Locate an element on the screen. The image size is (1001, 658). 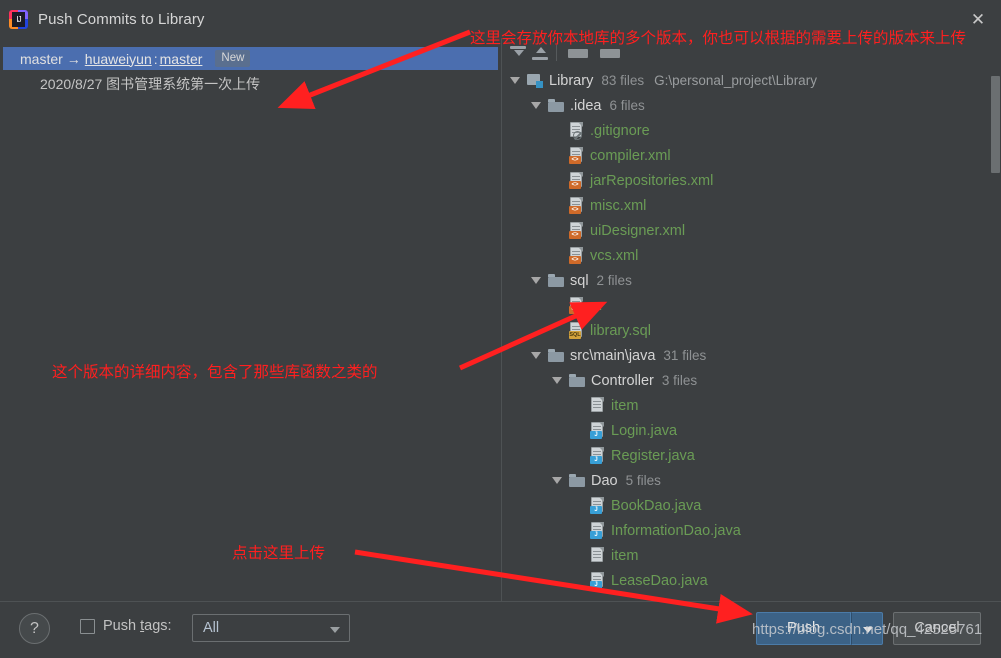
tree-row: <> jarRepositories.xml is located at coordinates (751, 180).